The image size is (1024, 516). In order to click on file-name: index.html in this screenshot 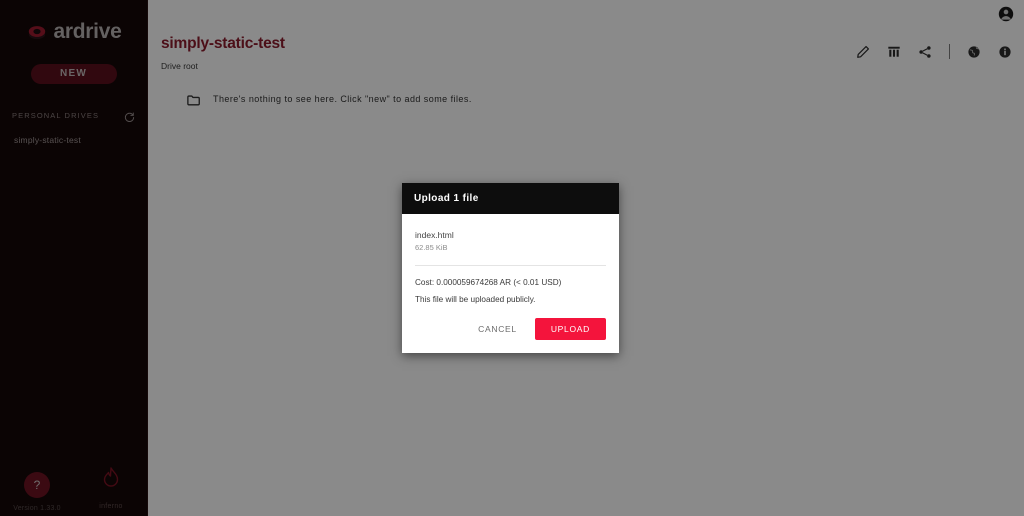, I will do `click(434, 235)`.